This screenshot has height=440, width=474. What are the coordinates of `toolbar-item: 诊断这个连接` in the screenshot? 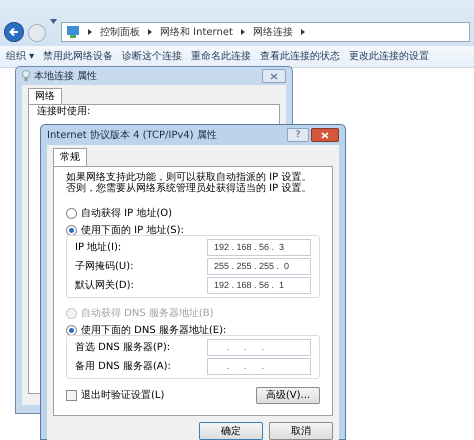 It's located at (152, 56).